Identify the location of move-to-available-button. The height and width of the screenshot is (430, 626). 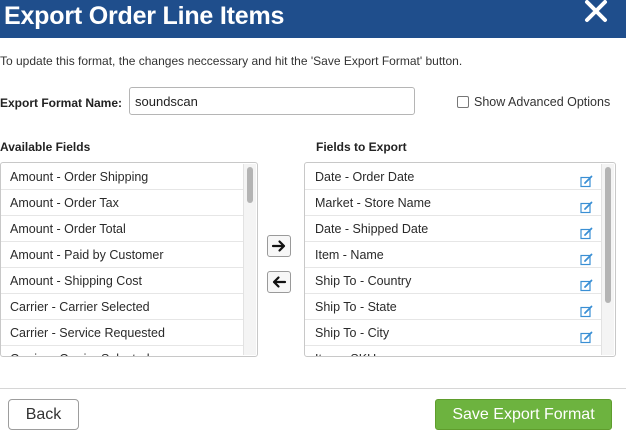
(279, 282).